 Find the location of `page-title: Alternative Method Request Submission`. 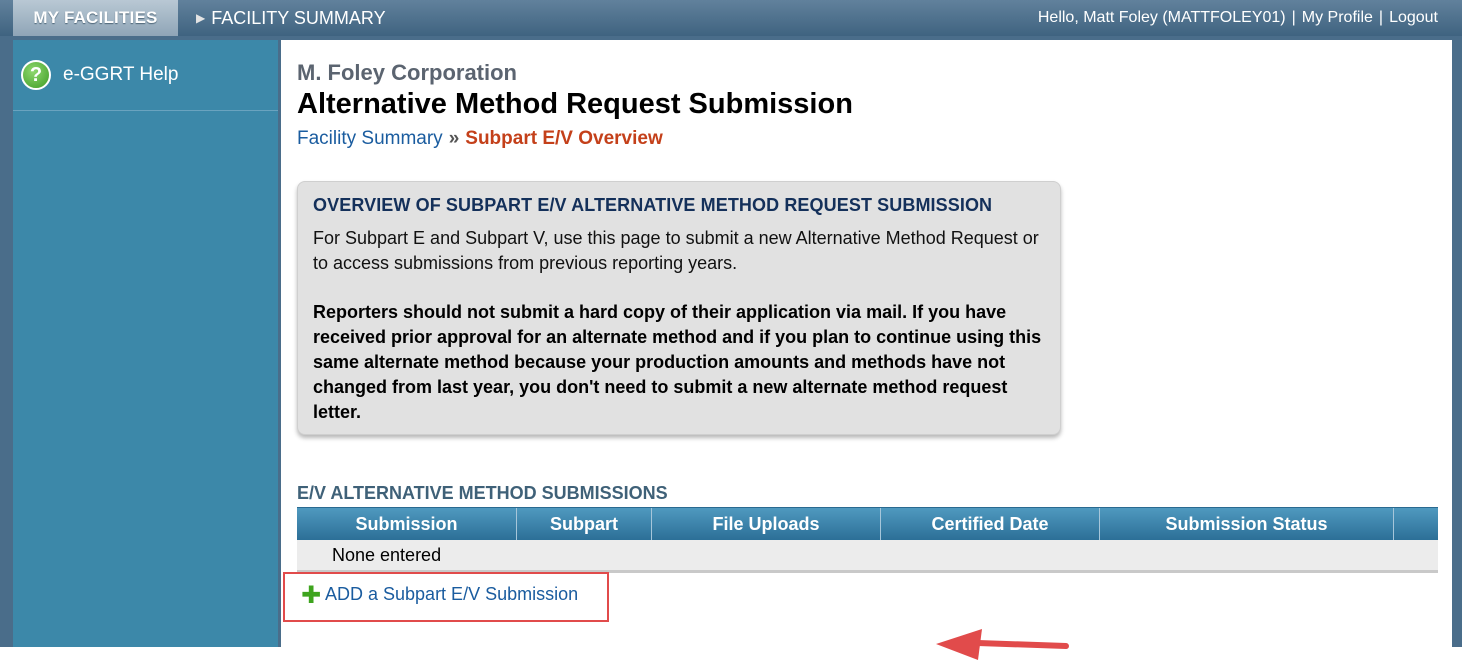

page-title: Alternative Method Request Submission is located at coordinates (575, 104).